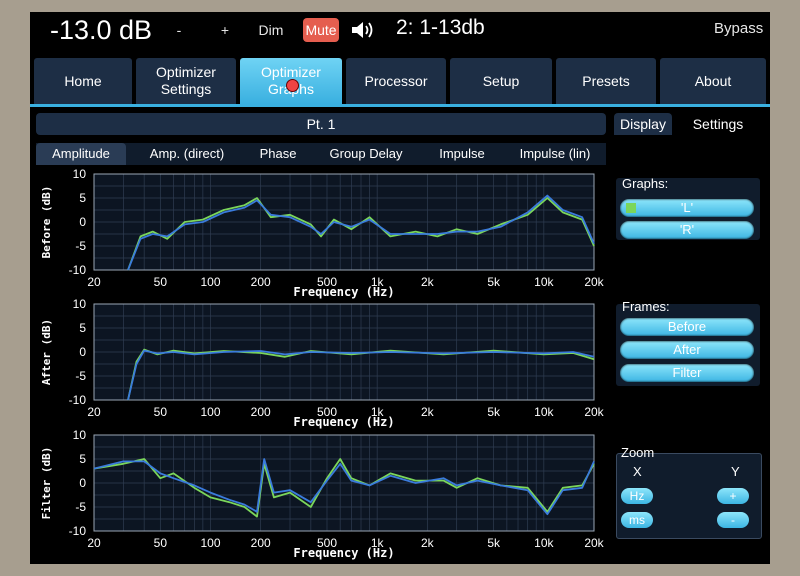 The image size is (800, 576). Describe the element at coordinates (321, 30) in the screenshot. I see `mute-button: Mute` at that location.